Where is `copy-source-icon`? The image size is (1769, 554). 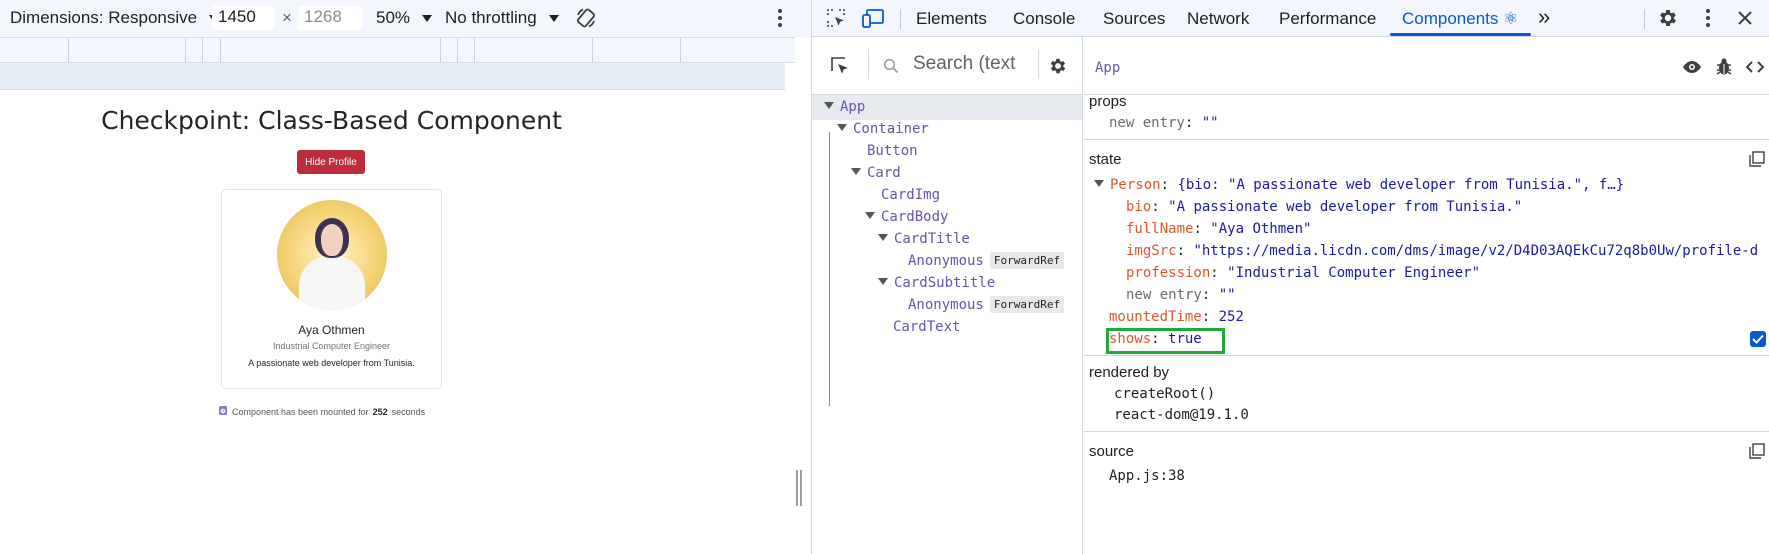 copy-source-icon is located at coordinates (1757, 451).